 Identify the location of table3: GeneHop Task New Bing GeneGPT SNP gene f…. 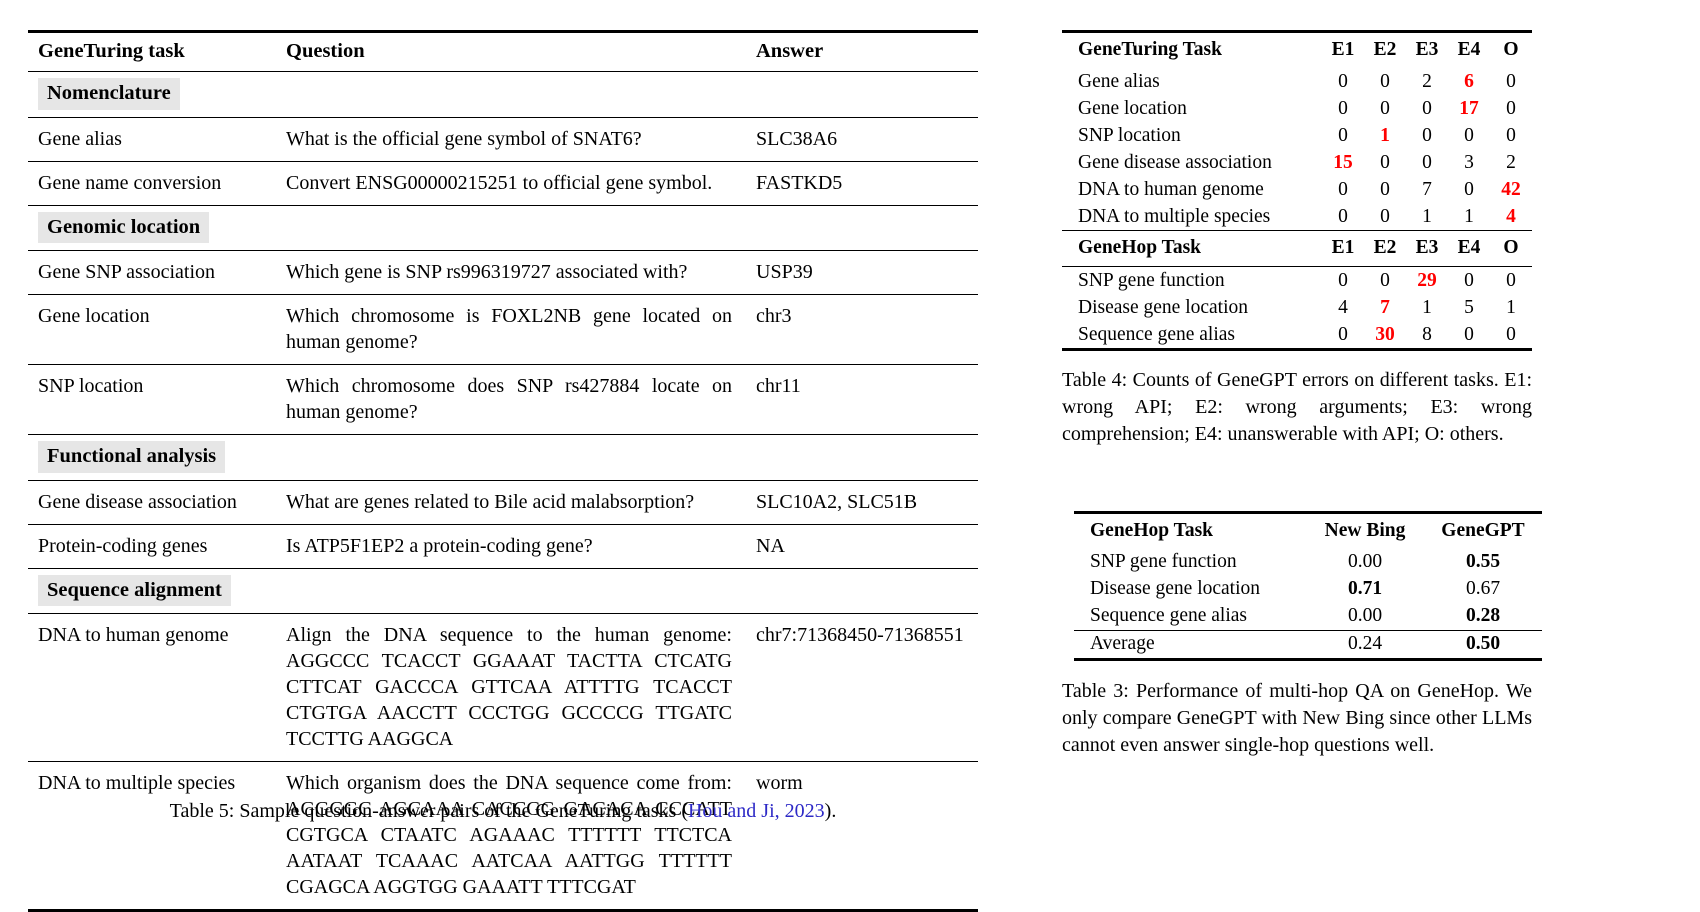
(1308, 586).